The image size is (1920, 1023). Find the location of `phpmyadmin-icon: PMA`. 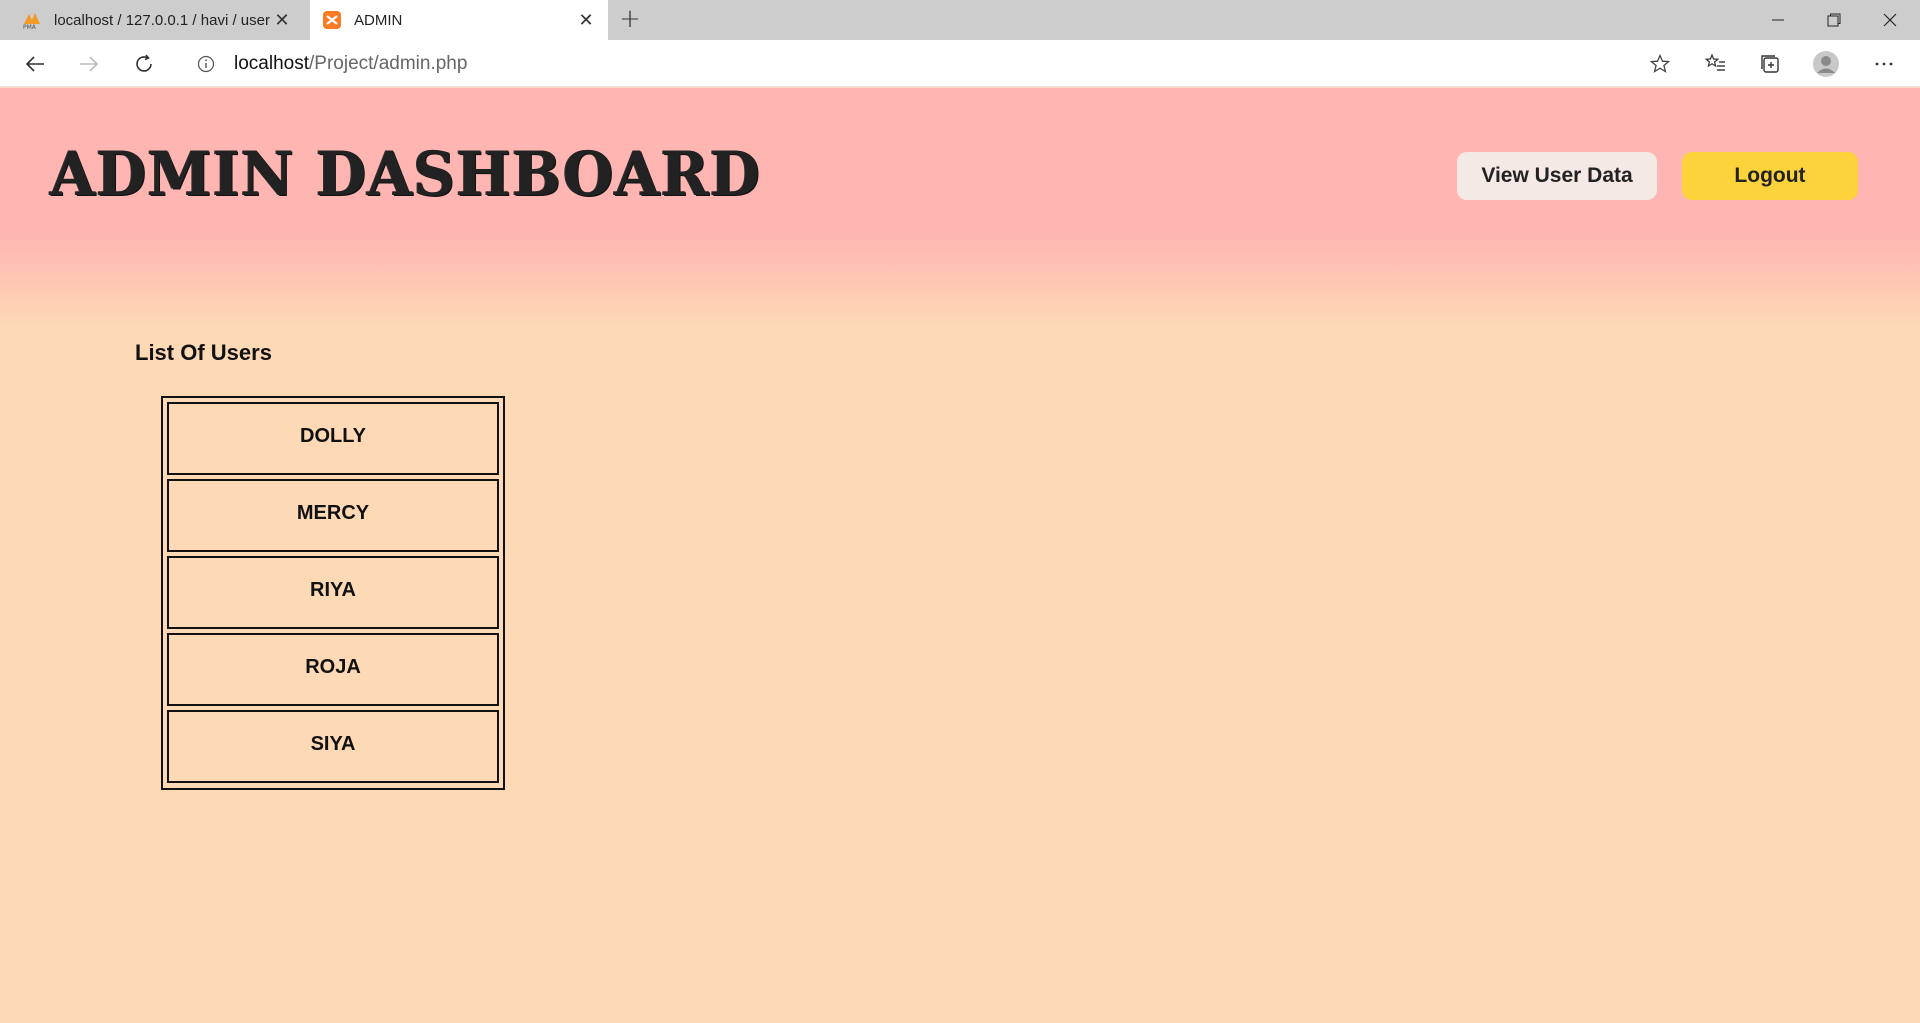

phpmyadmin-icon: PMA is located at coordinates (32, 20).